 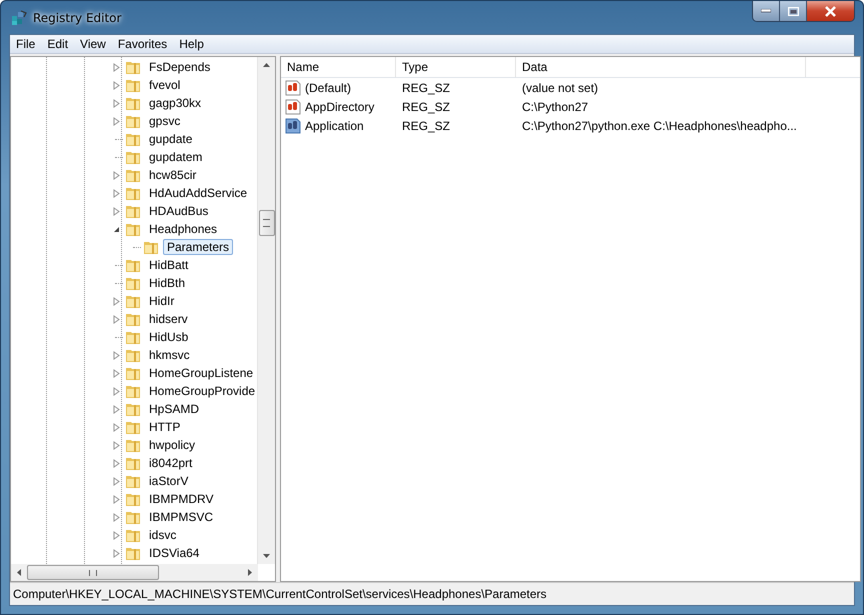 What do you see at coordinates (174, 409) in the screenshot?
I see `tree-item: HpSAMD` at bounding box center [174, 409].